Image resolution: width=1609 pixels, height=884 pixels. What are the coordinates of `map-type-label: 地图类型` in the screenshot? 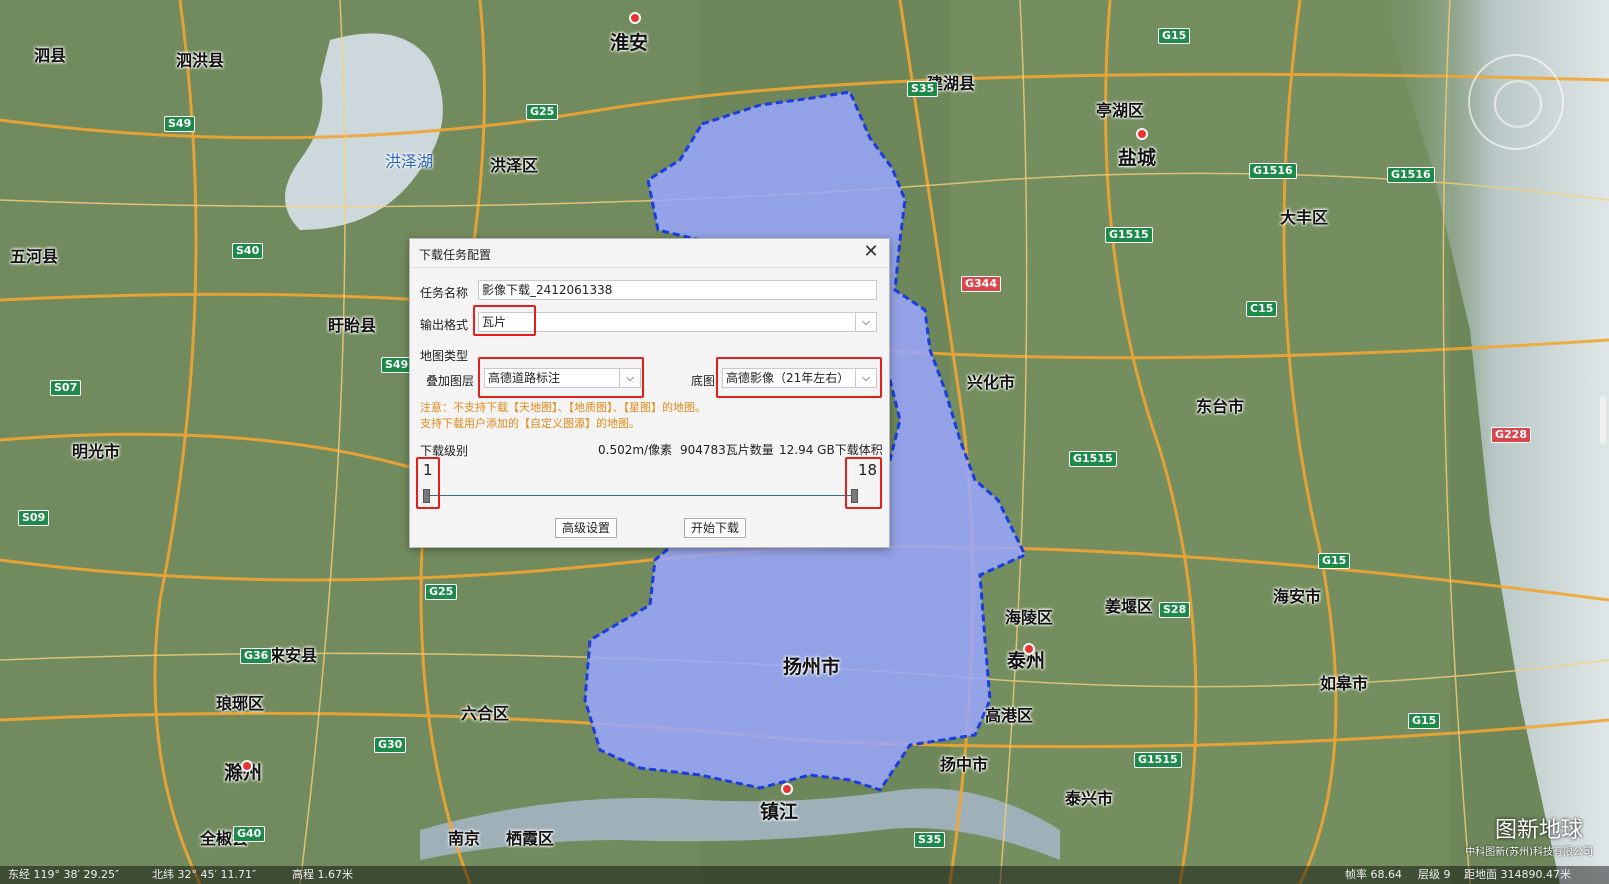 It's located at (444, 356).